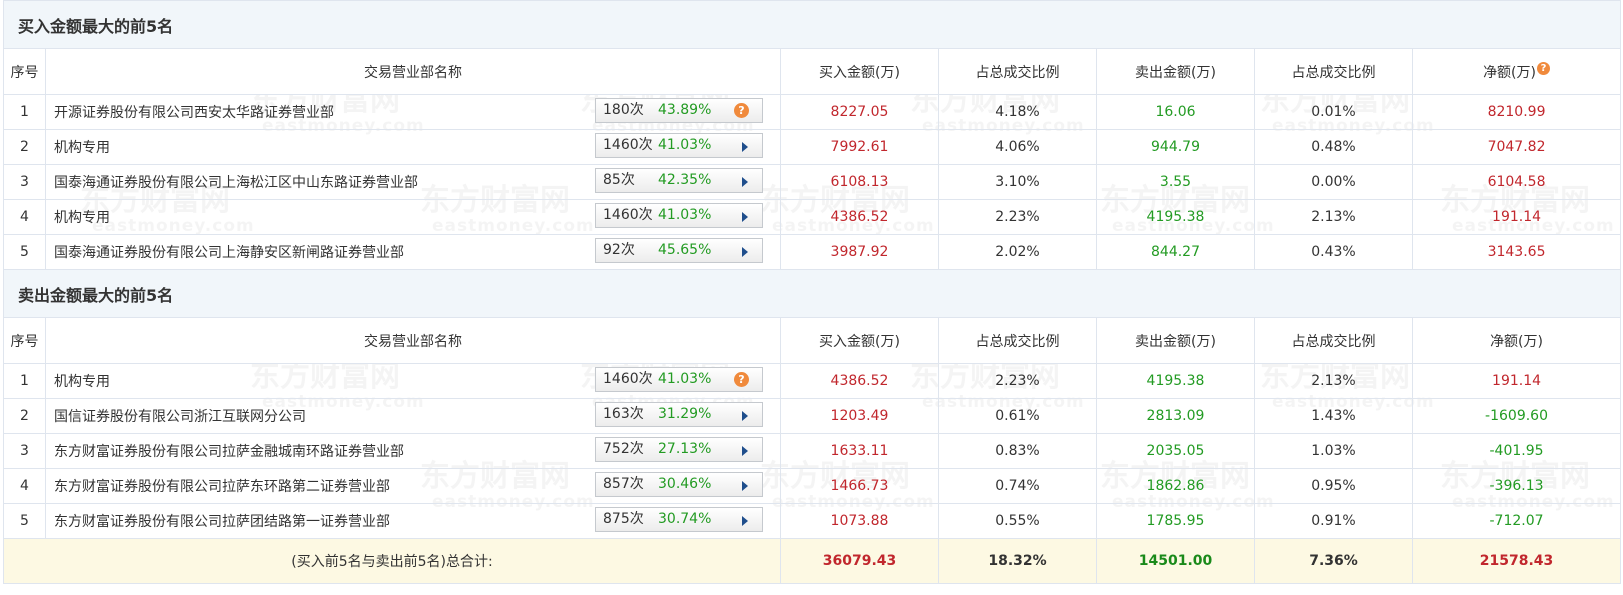 The image size is (1623, 595). Describe the element at coordinates (222, 521) in the screenshot. I see `broker-name-link: 东方财富证券股份有限公司拉萨团结路第一证券营业部` at that location.